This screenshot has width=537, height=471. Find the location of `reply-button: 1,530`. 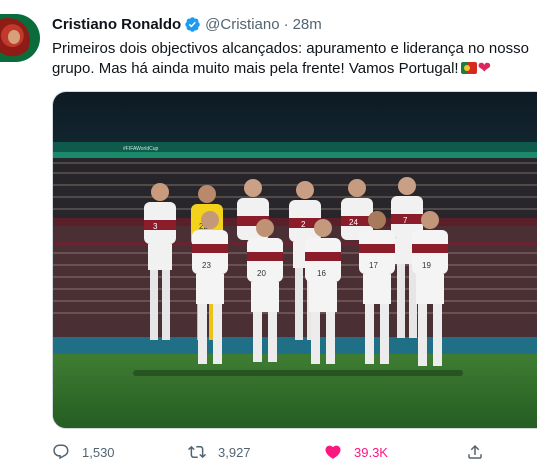

reply-button: 1,530 is located at coordinates (83, 452).